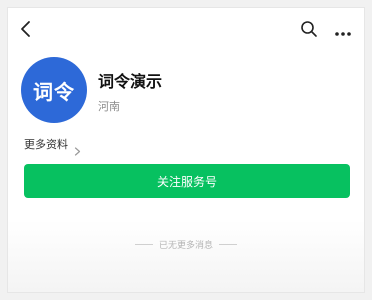 The width and height of the screenshot is (372, 300). What do you see at coordinates (130, 81) in the screenshot?
I see `account-name: 词令演示` at bounding box center [130, 81].